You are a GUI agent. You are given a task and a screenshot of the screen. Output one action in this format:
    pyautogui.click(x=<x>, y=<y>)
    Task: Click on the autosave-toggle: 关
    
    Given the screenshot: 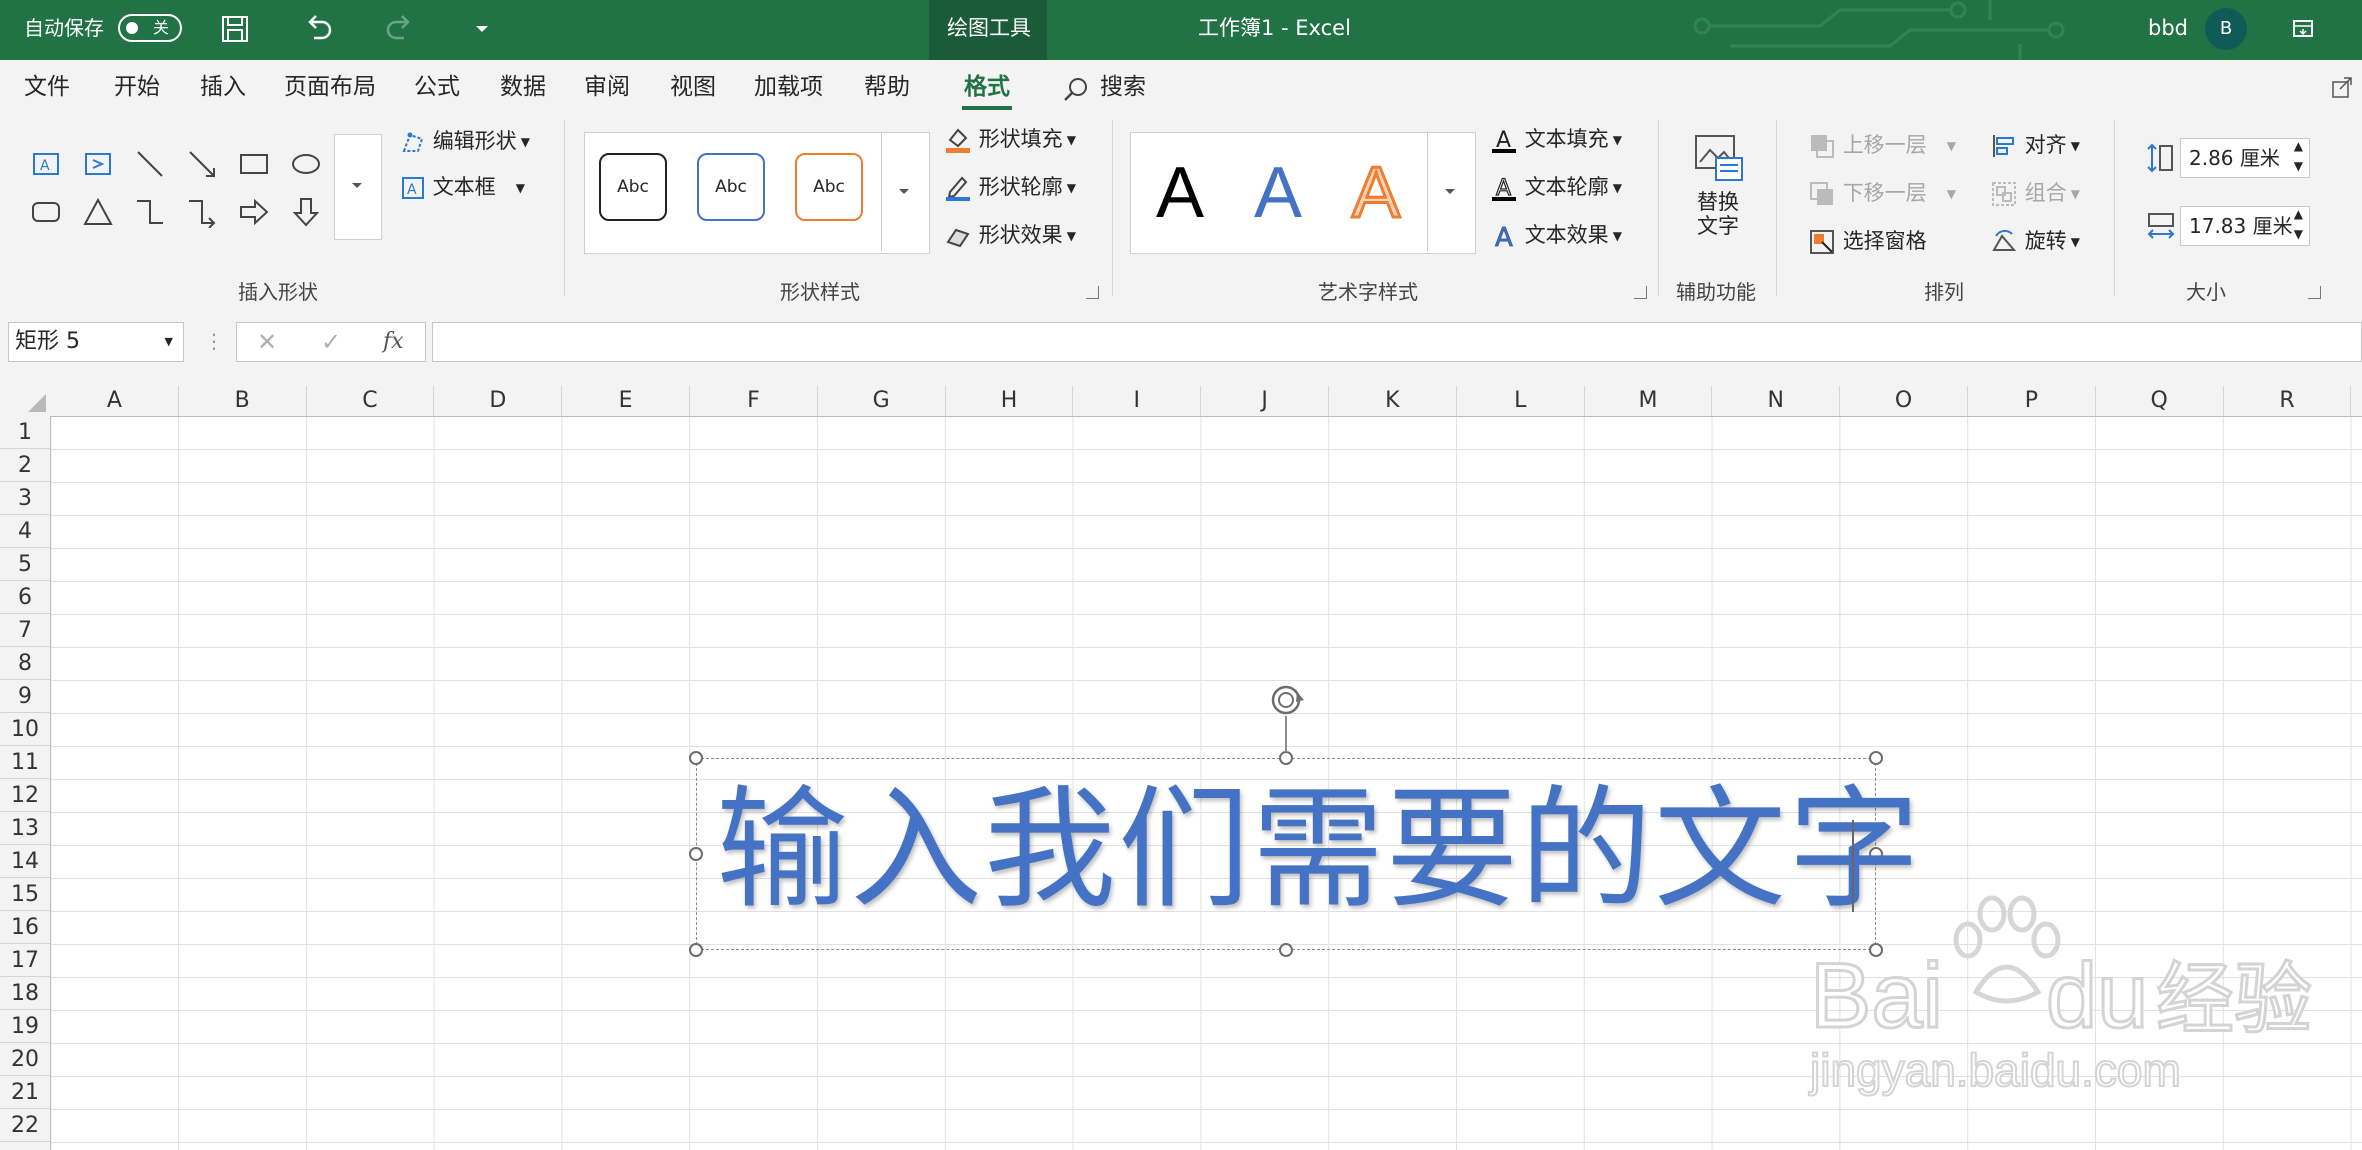 What is the action you would take?
    pyautogui.click(x=150, y=28)
    